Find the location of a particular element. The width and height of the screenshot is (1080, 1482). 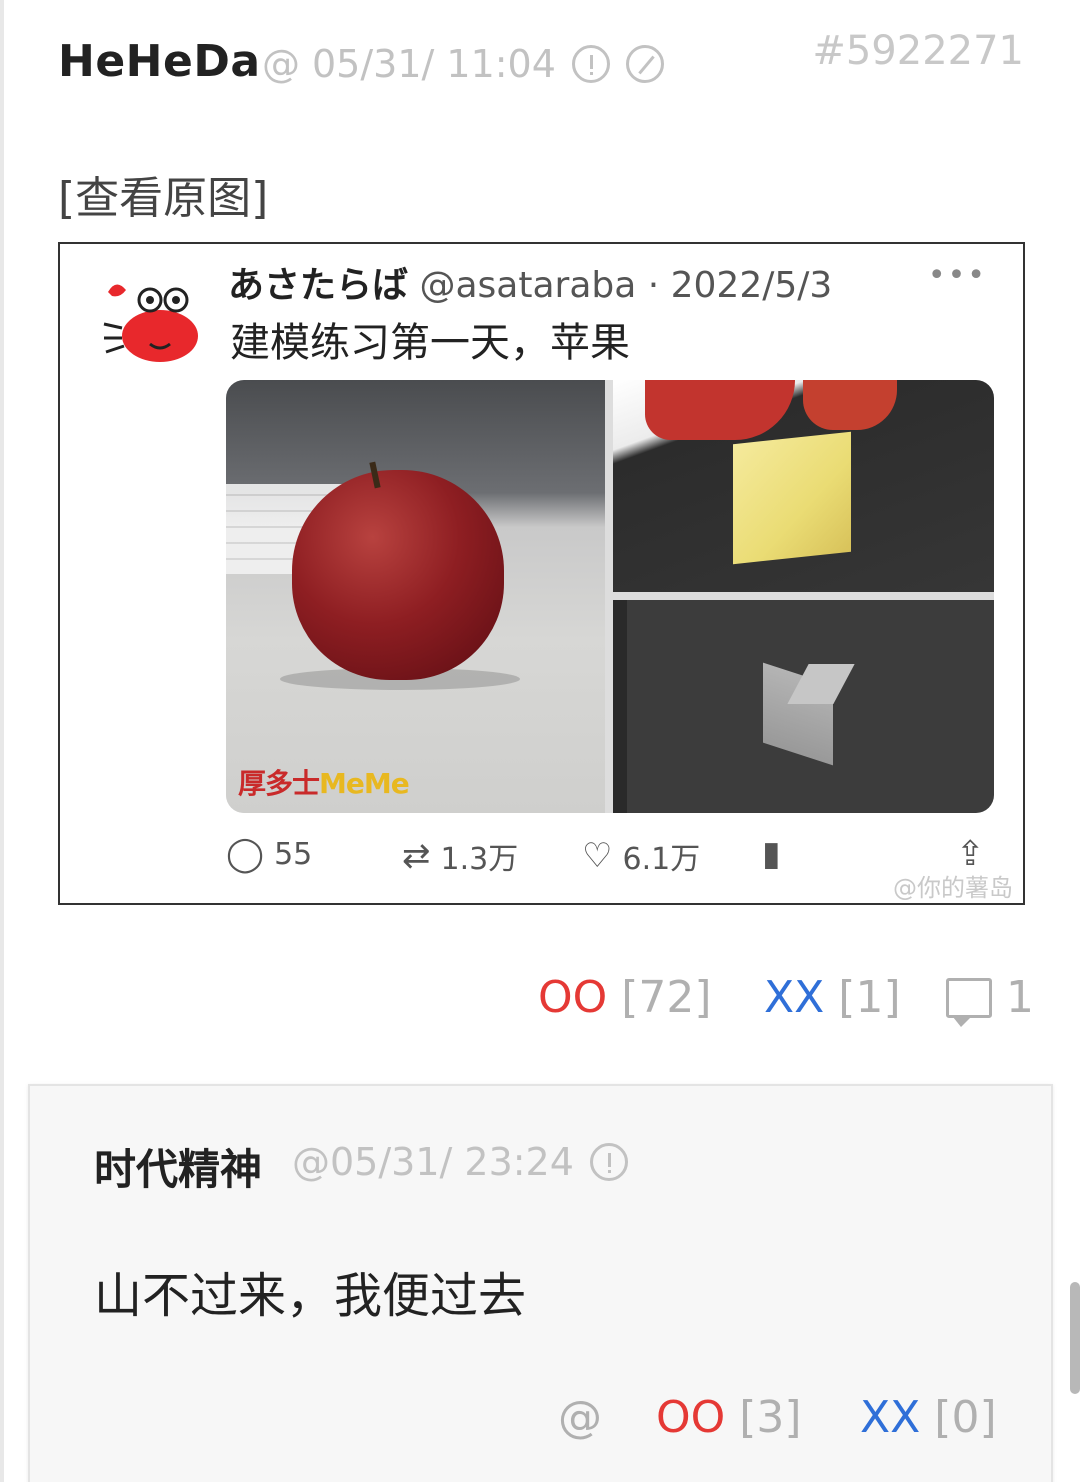

tweet-text: 建模练习第一天，苹果 is located at coordinates (430, 343).